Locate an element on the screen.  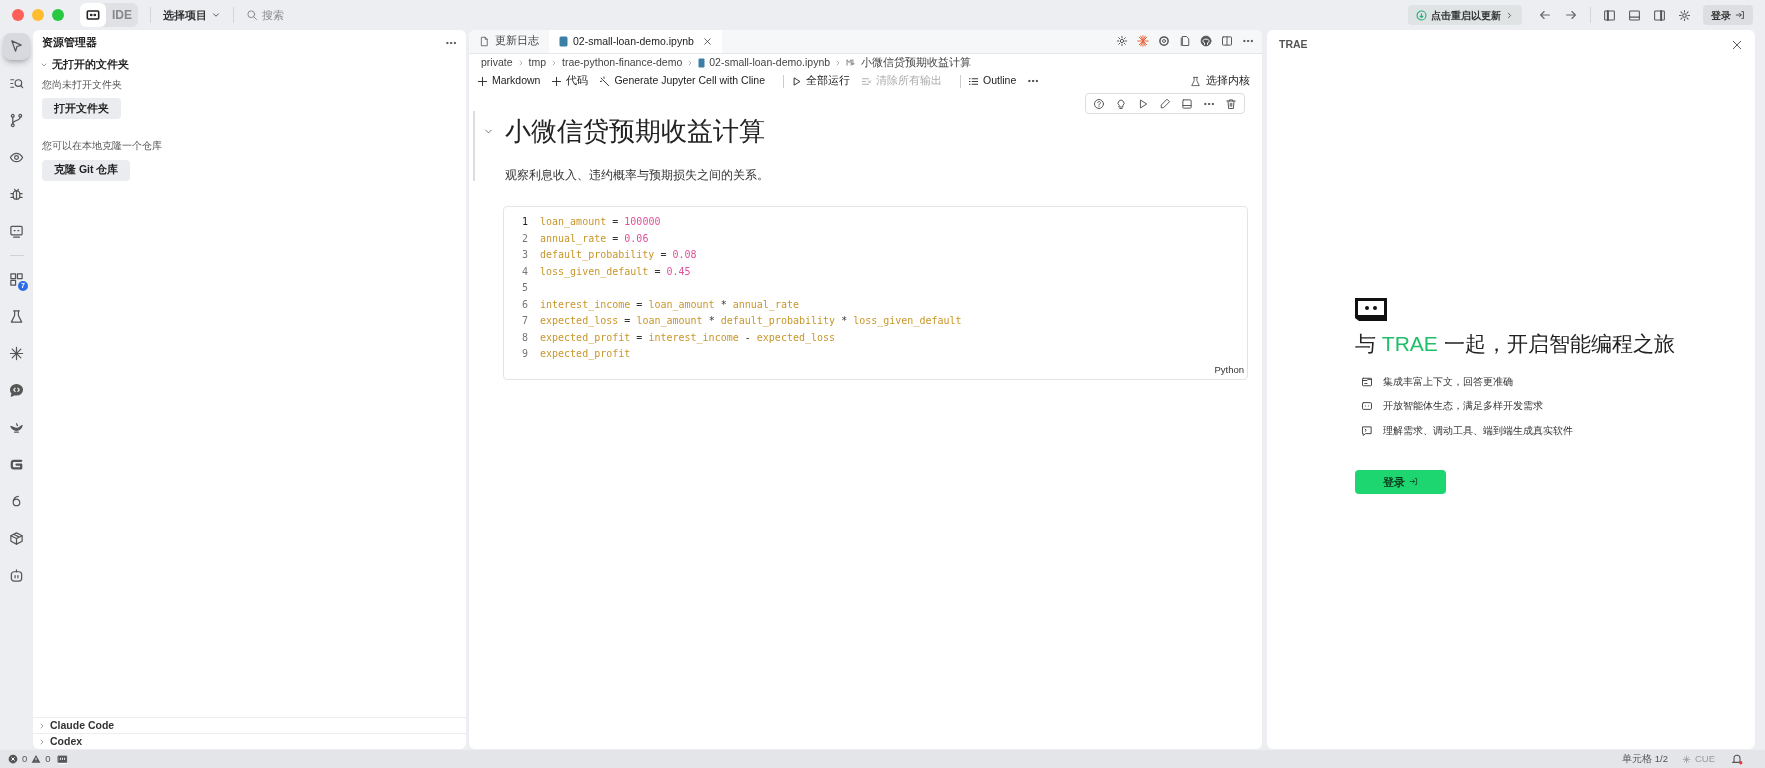
notebook-paragraph: 观察利息收入、违约概率与预期损失之间的关系。 is located at coordinates (637, 175).